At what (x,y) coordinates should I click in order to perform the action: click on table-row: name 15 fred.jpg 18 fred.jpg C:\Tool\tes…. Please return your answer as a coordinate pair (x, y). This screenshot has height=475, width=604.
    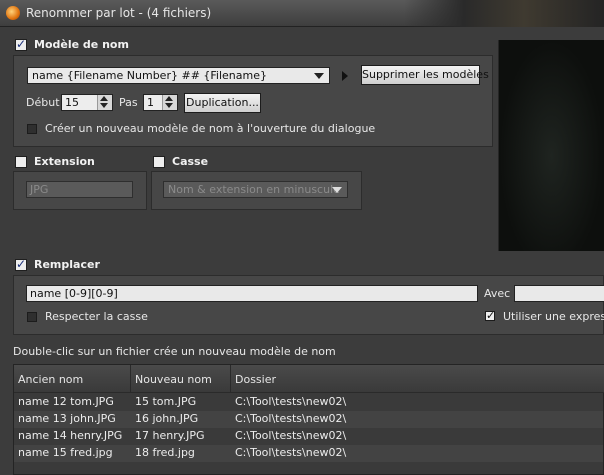
    Looking at the image, I should click on (308, 453).